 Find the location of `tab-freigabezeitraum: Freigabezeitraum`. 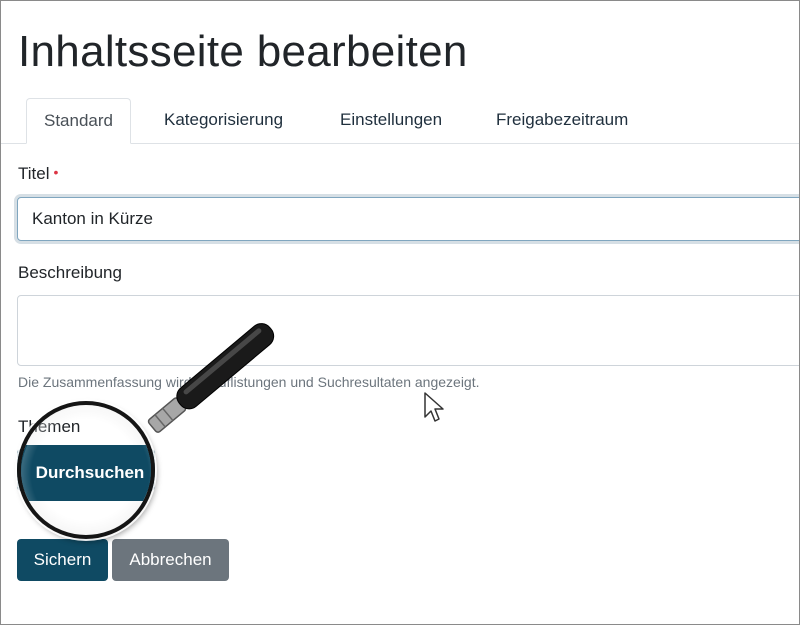

tab-freigabezeitraum: Freigabezeitraum is located at coordinates (562, 120).